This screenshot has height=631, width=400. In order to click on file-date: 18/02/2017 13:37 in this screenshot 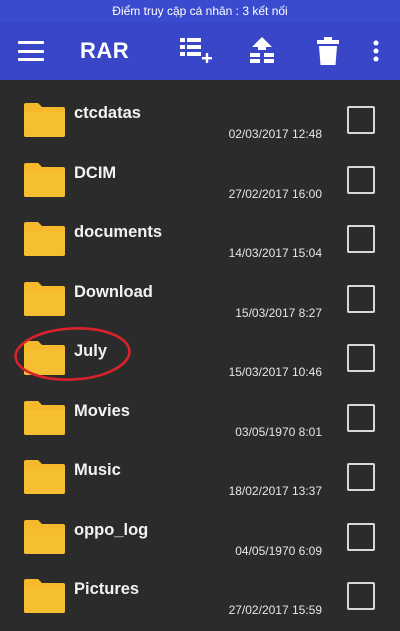, I will do `click(275, 491)`.